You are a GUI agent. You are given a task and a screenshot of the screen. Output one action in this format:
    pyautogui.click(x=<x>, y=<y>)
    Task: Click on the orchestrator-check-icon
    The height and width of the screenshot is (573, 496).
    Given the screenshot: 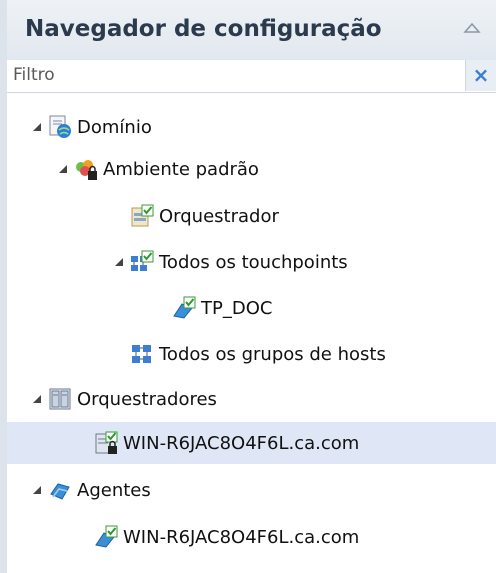 What is the action you would take?
    pyautogui.click(x=142, y=215)
    